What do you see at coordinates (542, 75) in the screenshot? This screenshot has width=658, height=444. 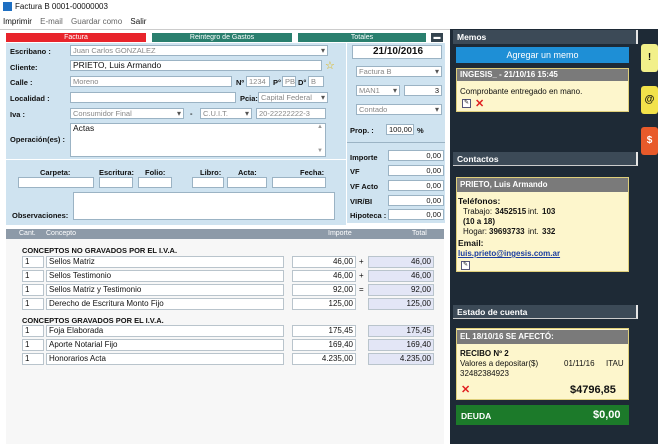 I see `memo-header: INGESIS_ - 21/10/16 15:45` at bounding box center [542, 75].